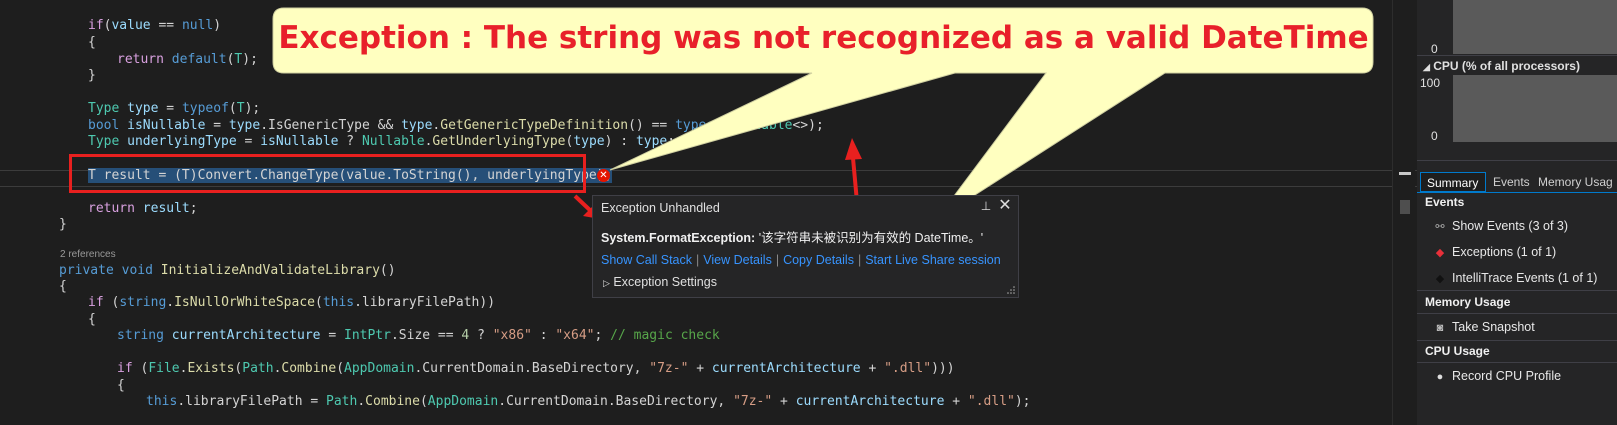 The image size is (1617, 425). Describe the element at coordinates (737, 260) in the screenshot. I see `view-details-link: View Details` at that location.